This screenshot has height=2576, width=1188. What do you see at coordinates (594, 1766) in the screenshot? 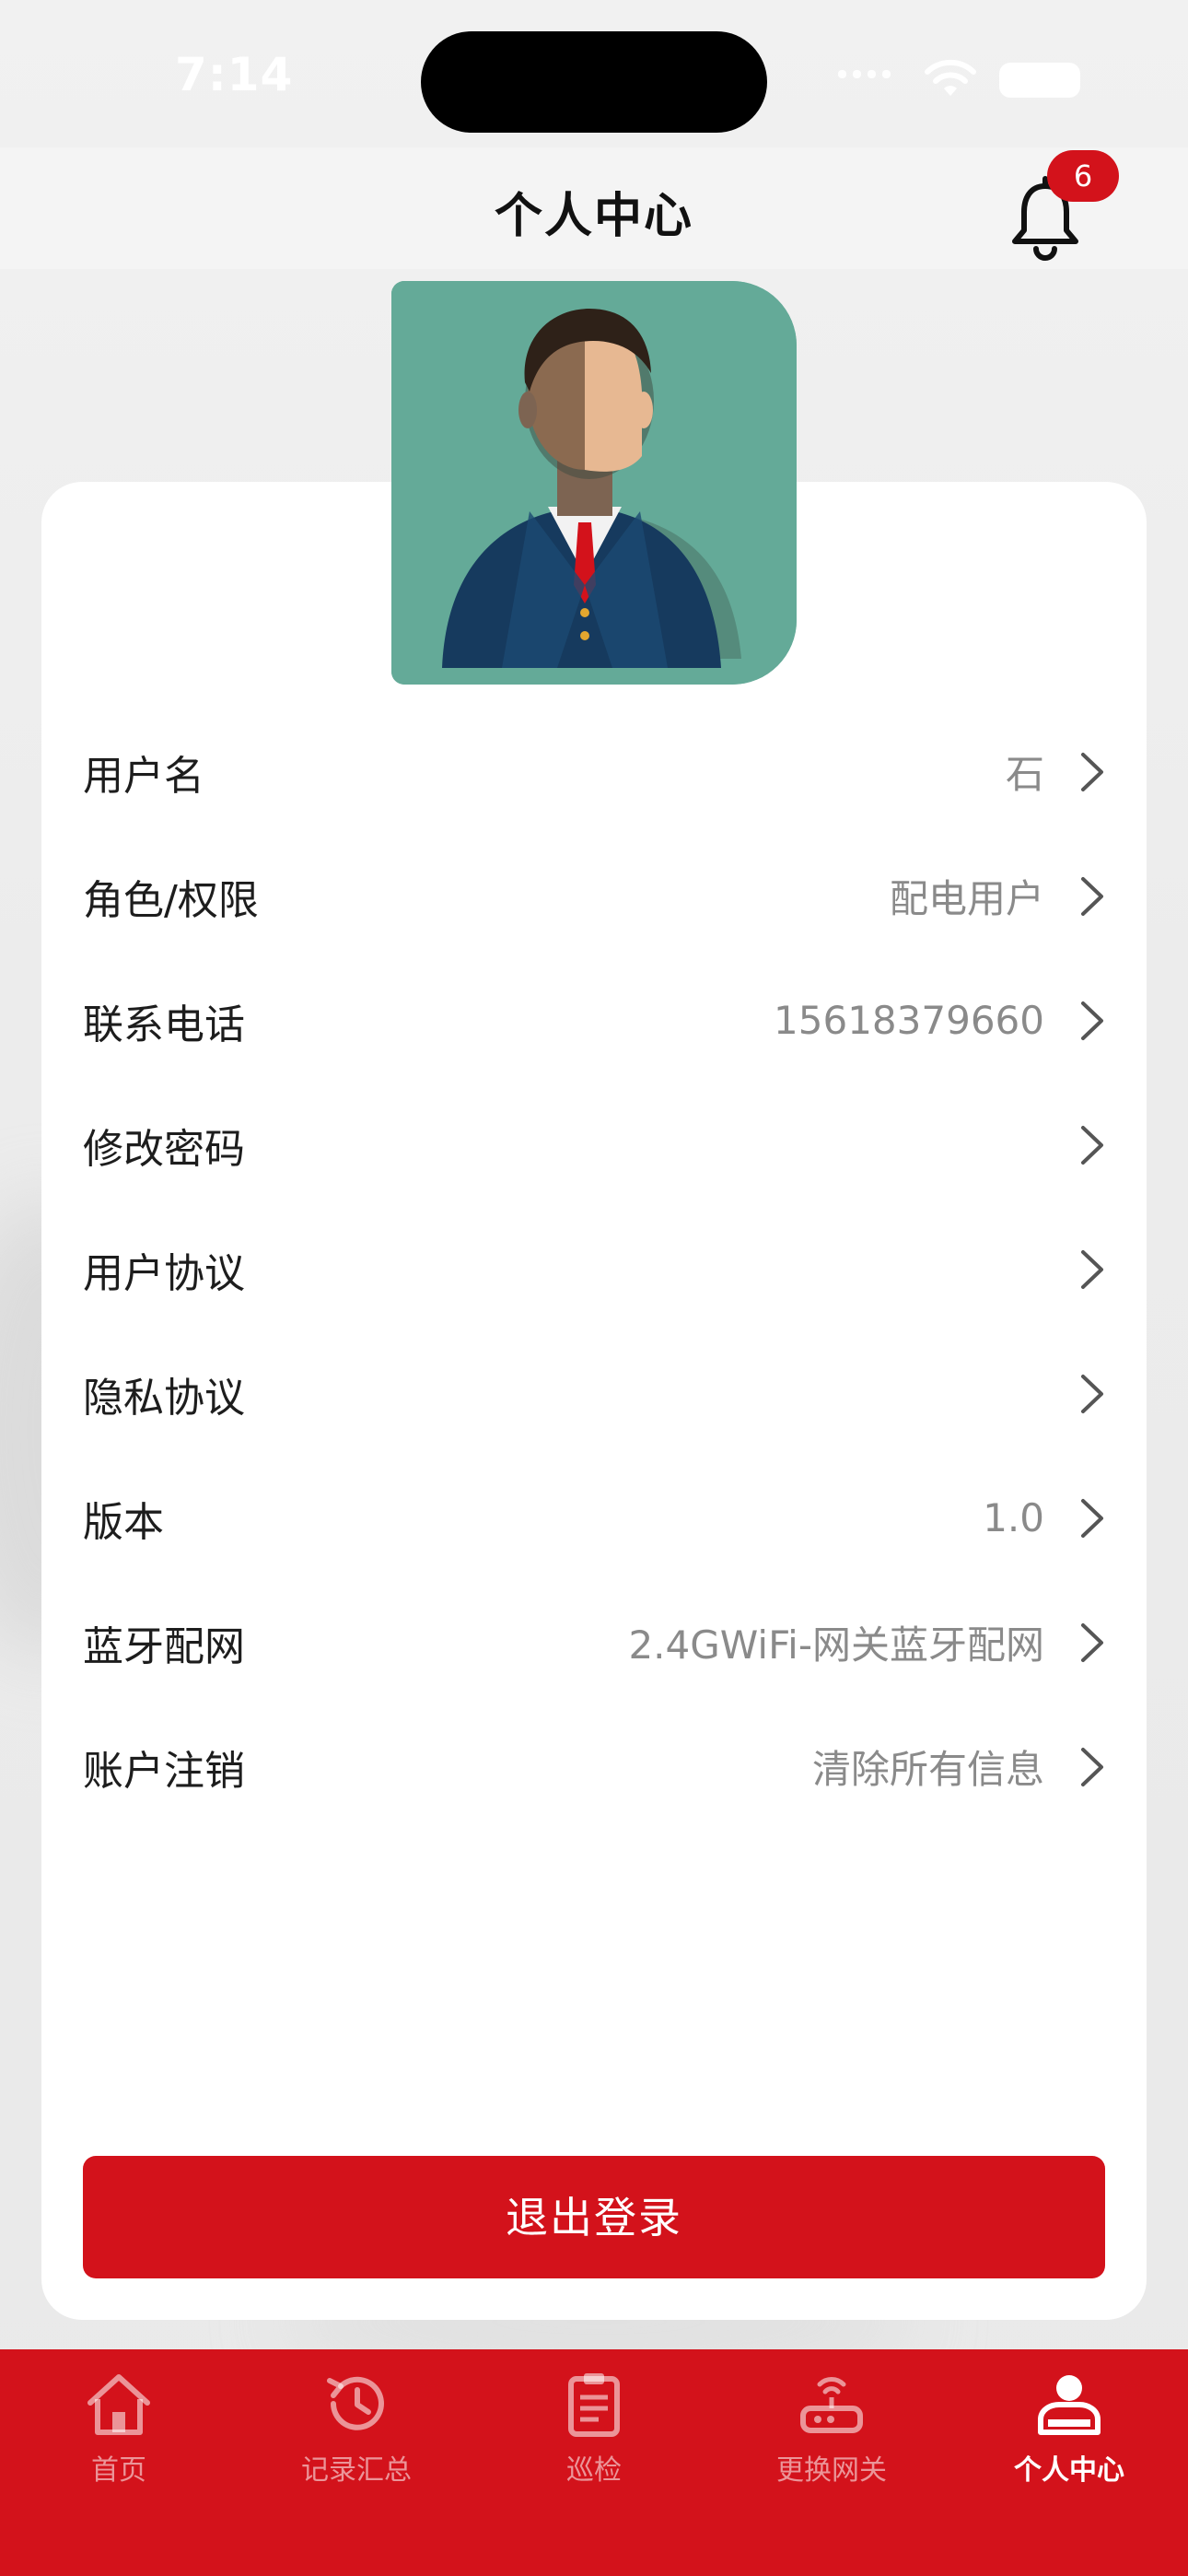
I see `row-account-deletion: 账户注销 清除所有信息` at bounding box center [594, 1766].